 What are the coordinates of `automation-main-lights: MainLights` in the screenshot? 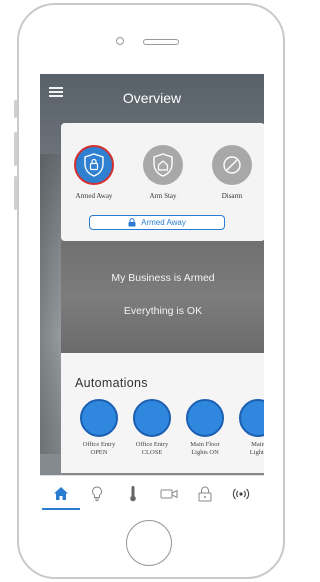 It's located at (248, 428).